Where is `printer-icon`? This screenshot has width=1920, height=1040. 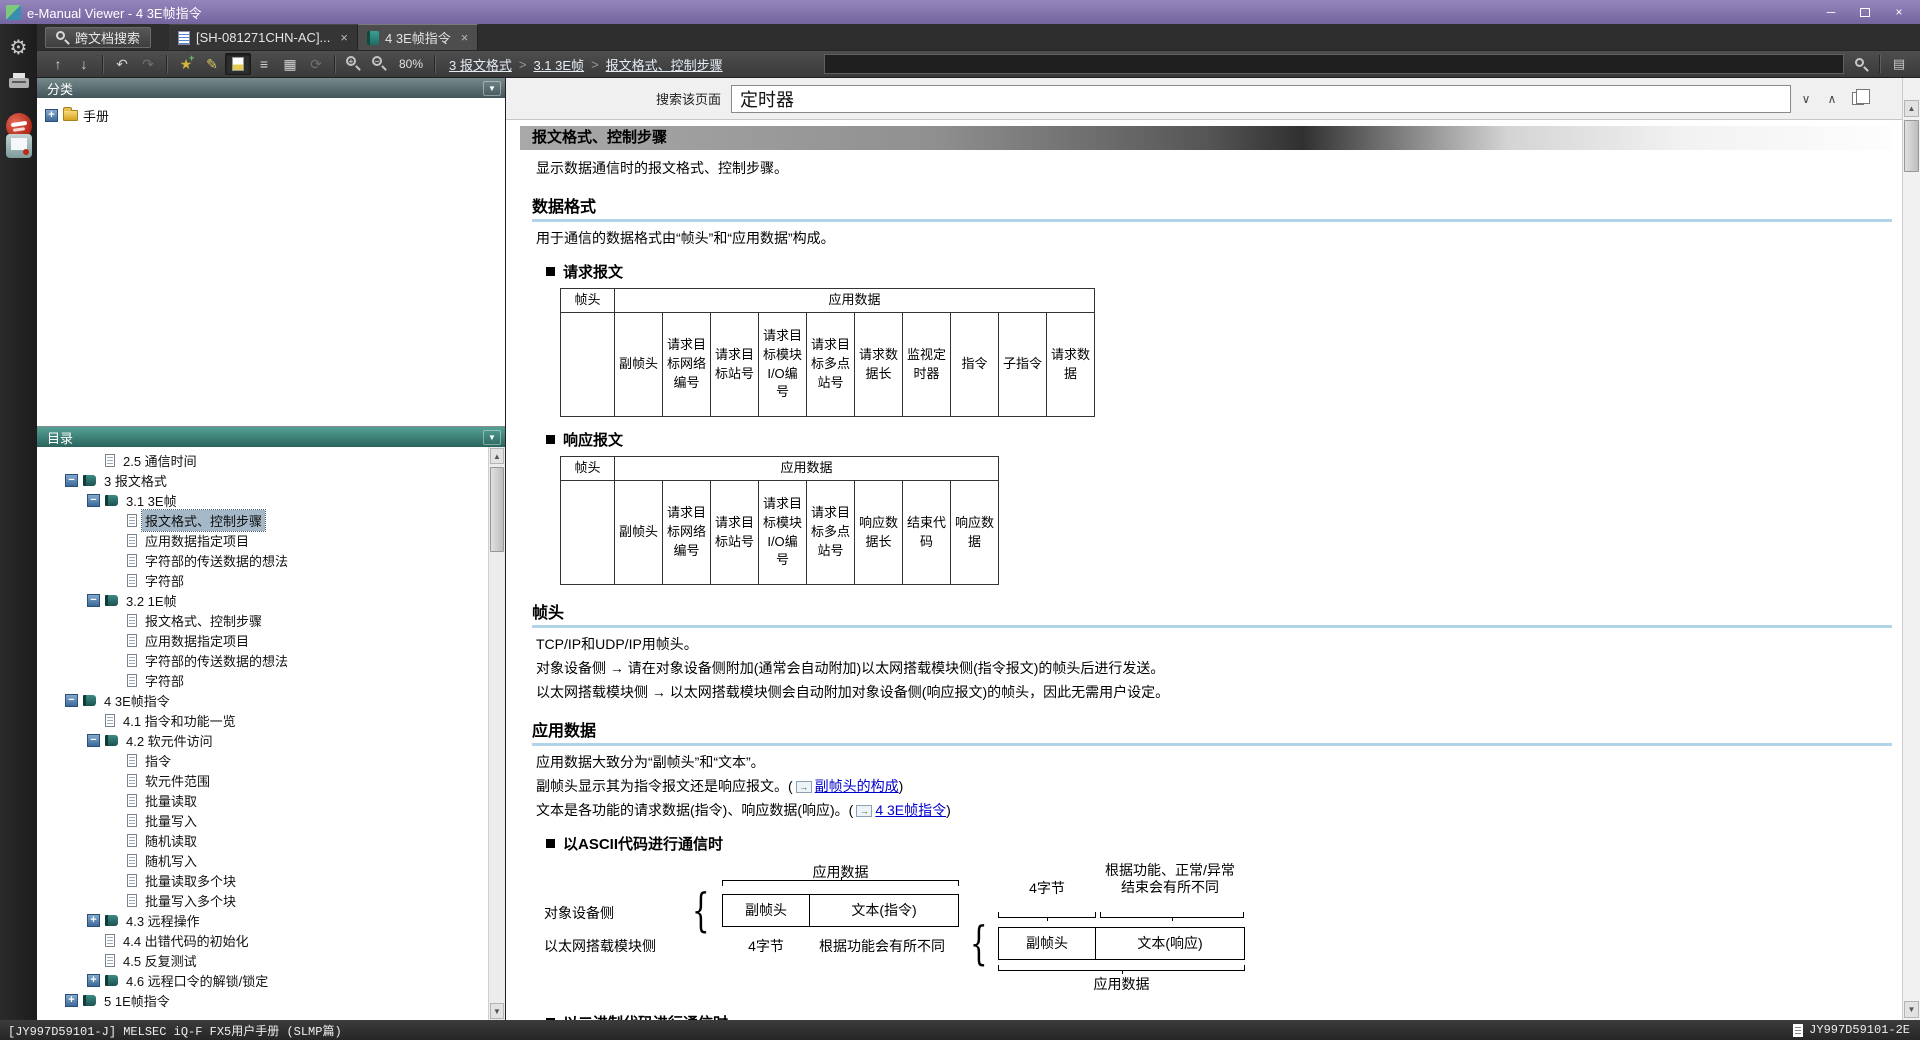 printer-icon is located at coordinates (19, 83).